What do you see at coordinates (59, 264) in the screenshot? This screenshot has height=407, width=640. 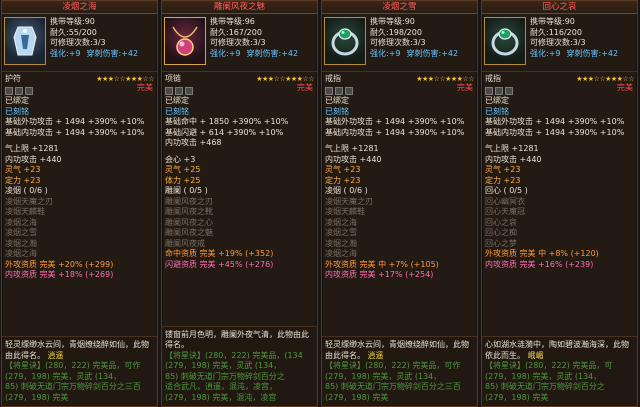 I see `attribute-line: 外攻资质 完美 +20% (+299)` at bounding box center [59, 264].